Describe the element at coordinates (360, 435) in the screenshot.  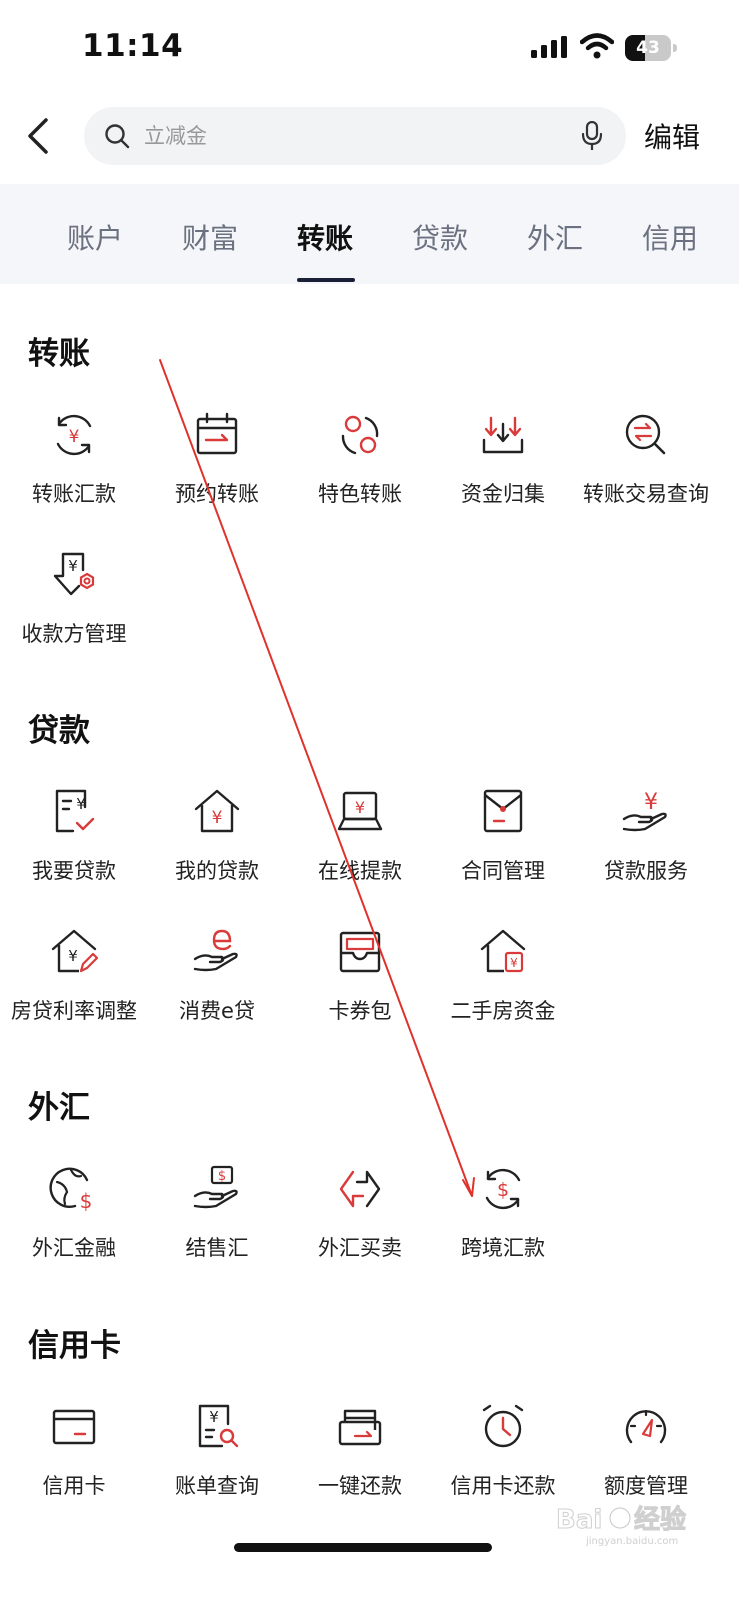
I see `circles-icon` at that location.